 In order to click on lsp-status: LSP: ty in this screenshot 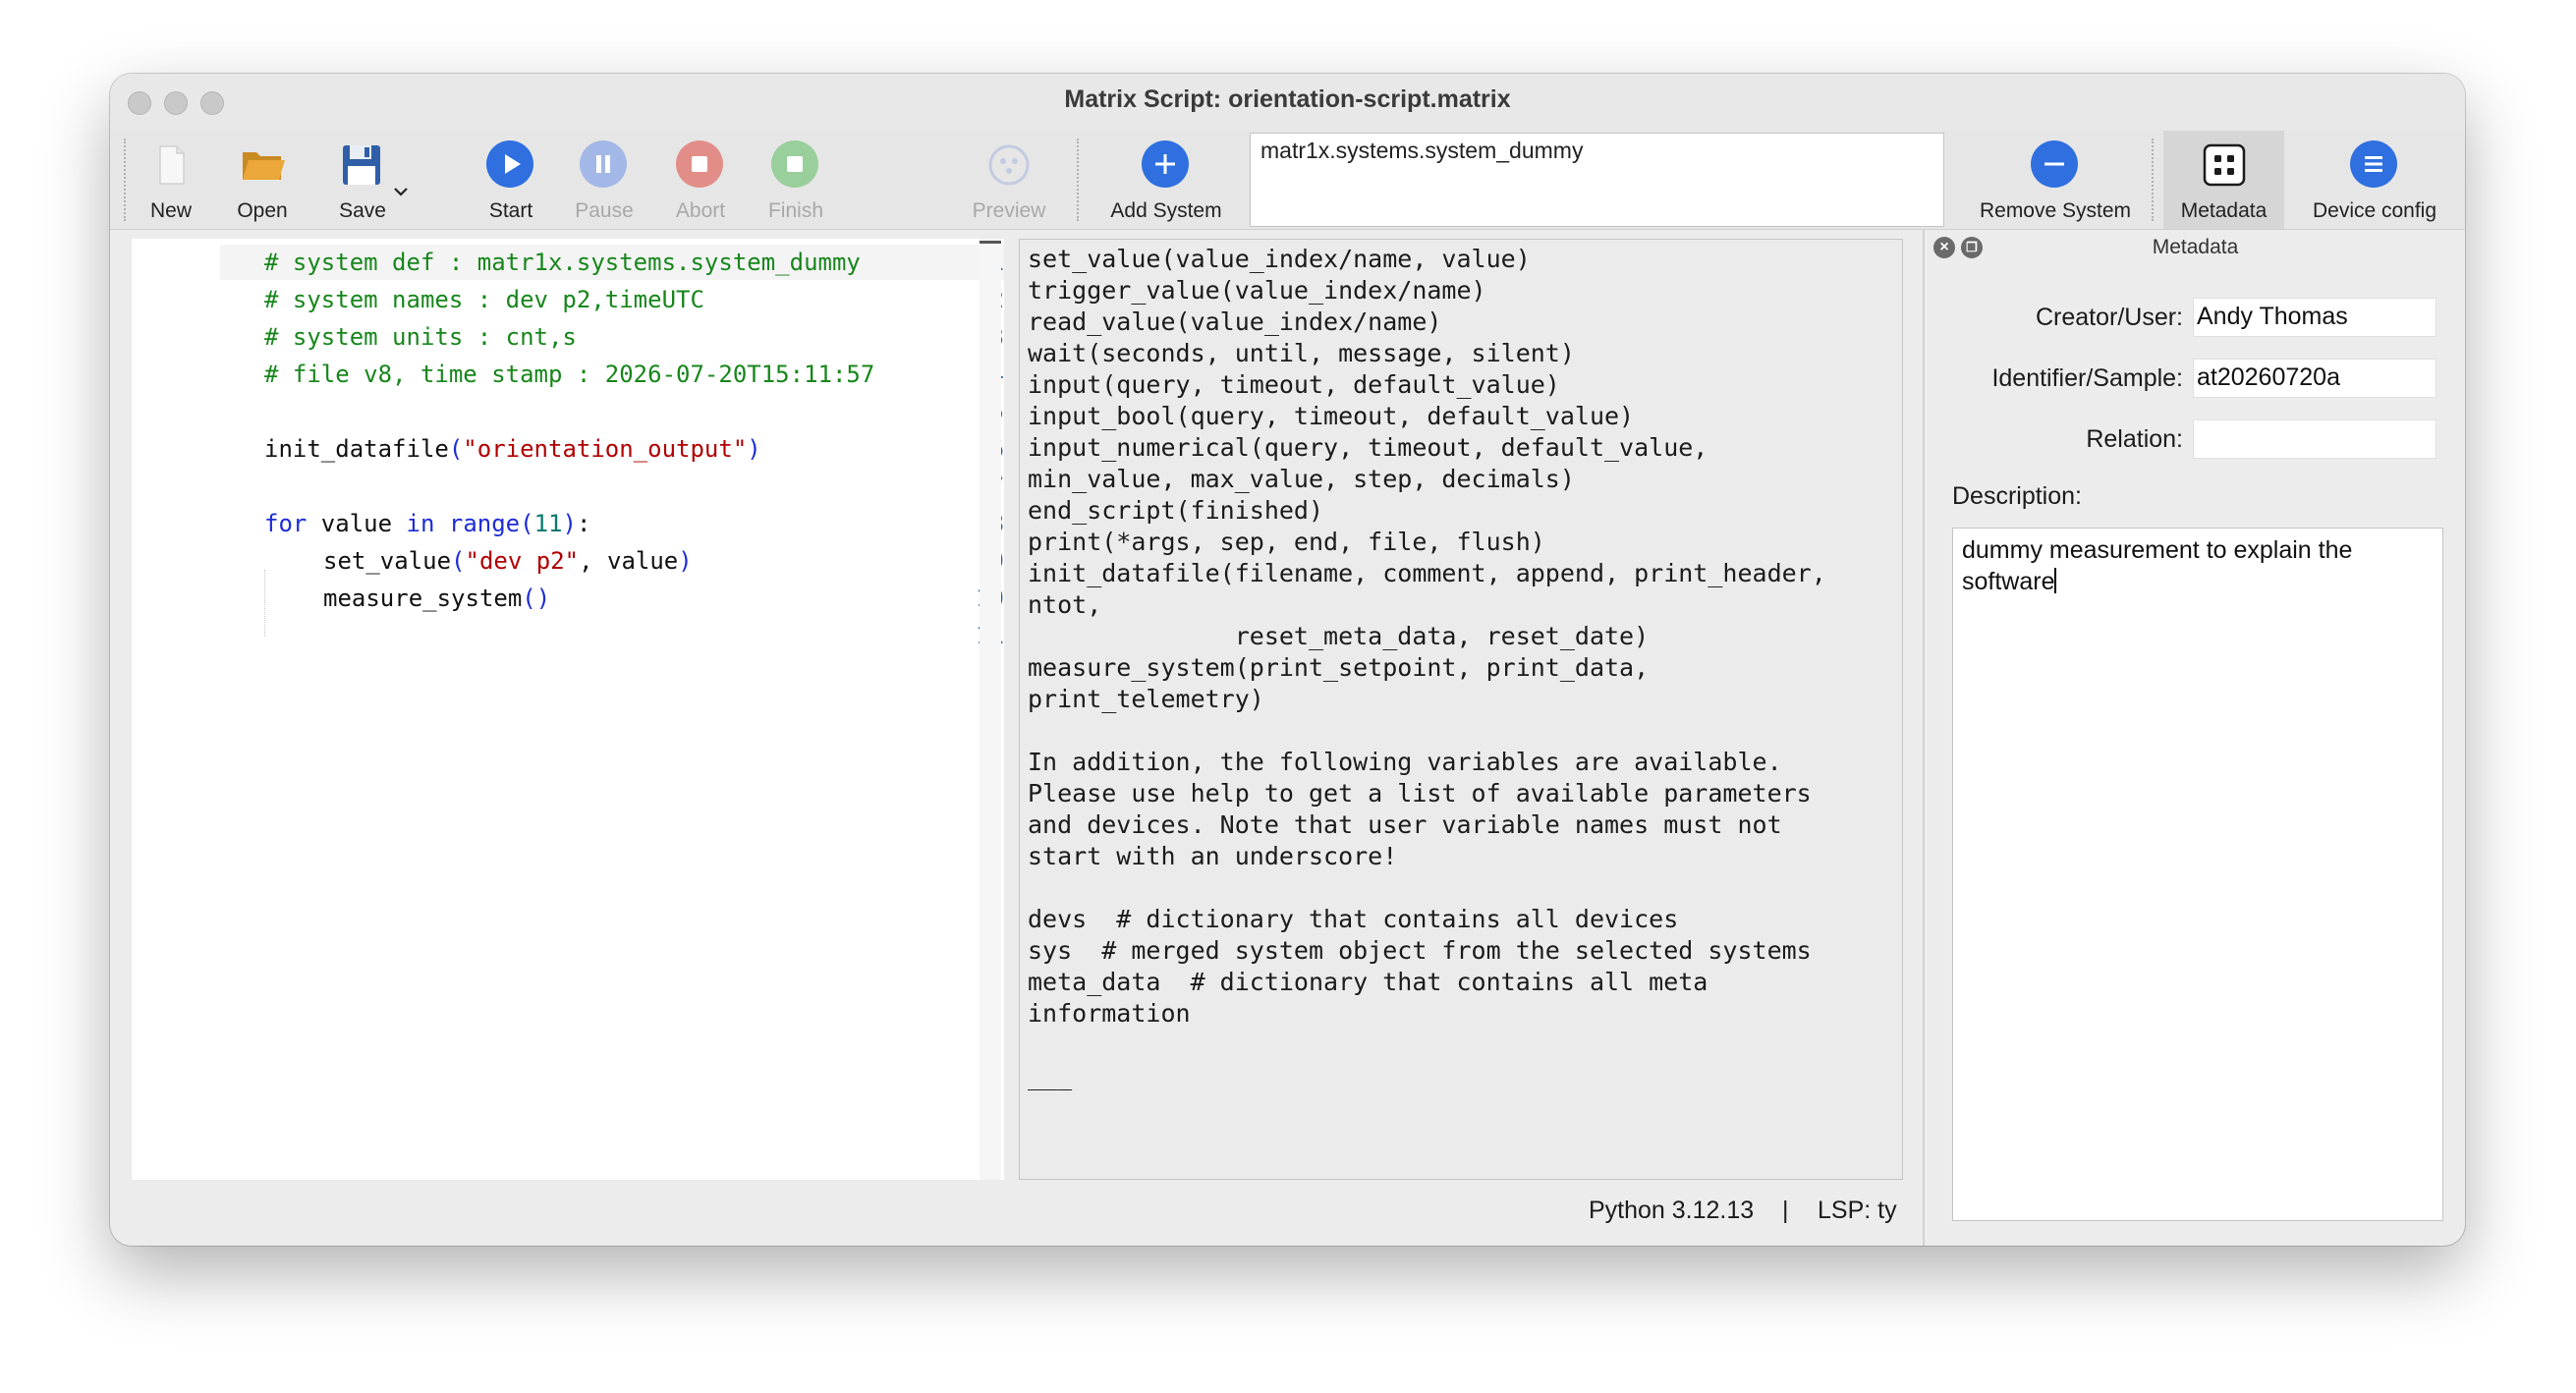, I will do `click(1857, 1211)`.